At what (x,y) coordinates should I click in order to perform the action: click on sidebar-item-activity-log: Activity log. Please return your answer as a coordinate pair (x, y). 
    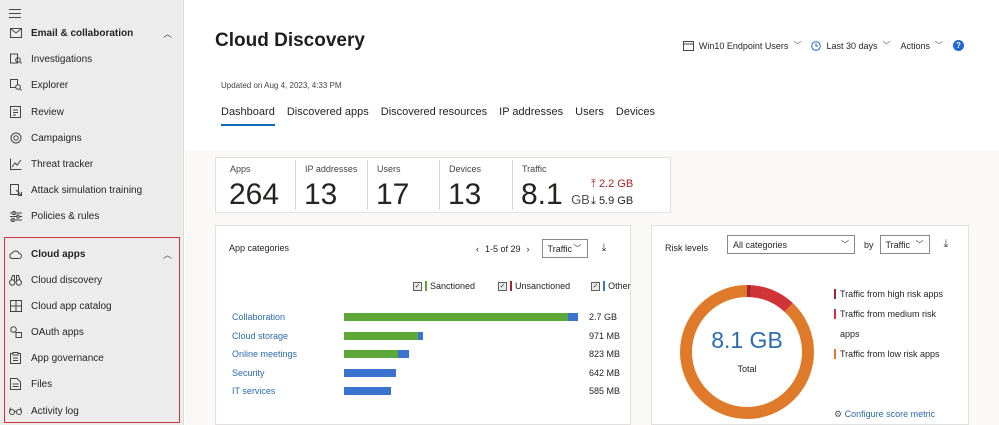
    Looking at the image, I should click on (92, 411).